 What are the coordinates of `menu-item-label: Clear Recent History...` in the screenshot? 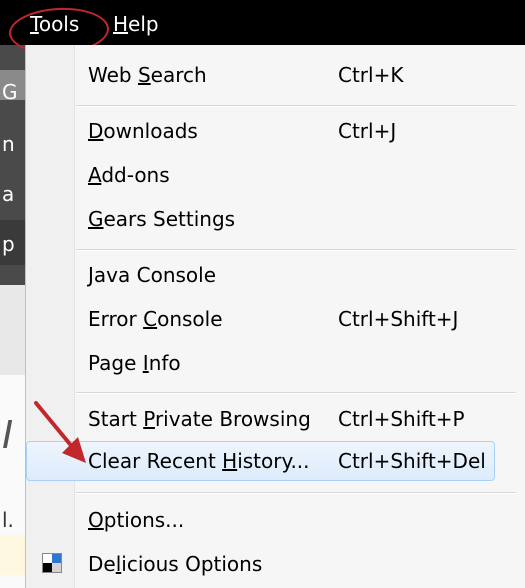 It's located at (199, 461).